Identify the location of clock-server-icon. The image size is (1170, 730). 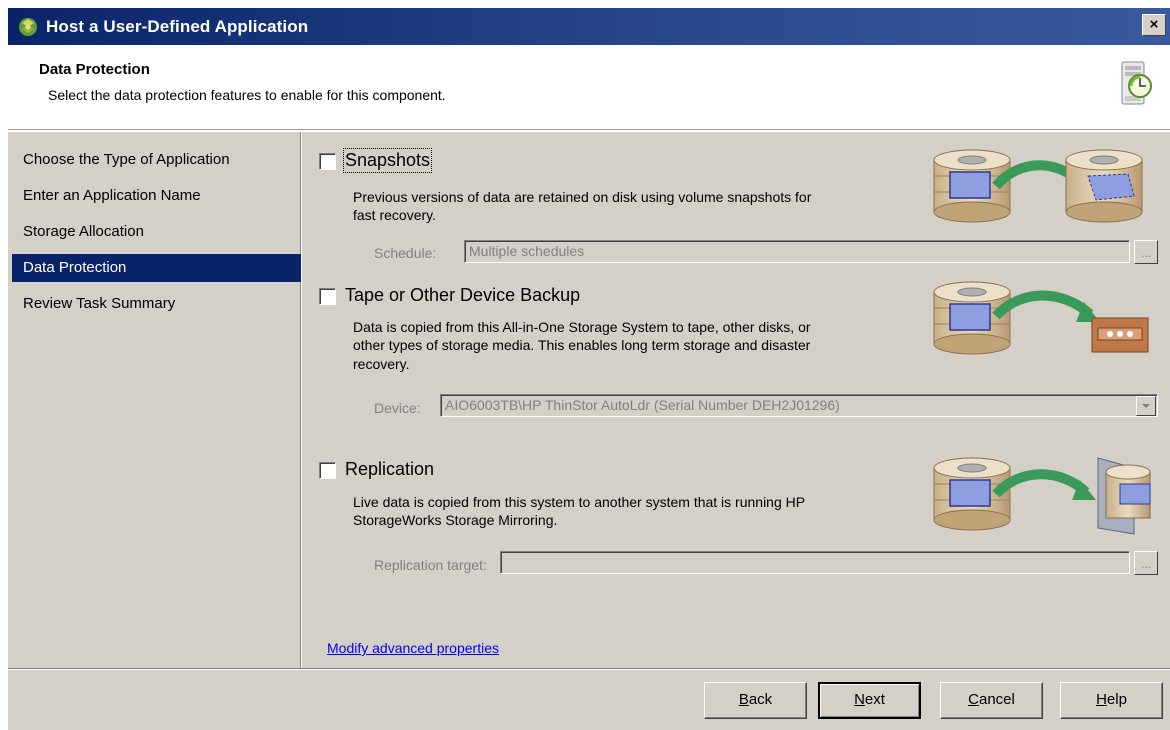
(1136, 83).